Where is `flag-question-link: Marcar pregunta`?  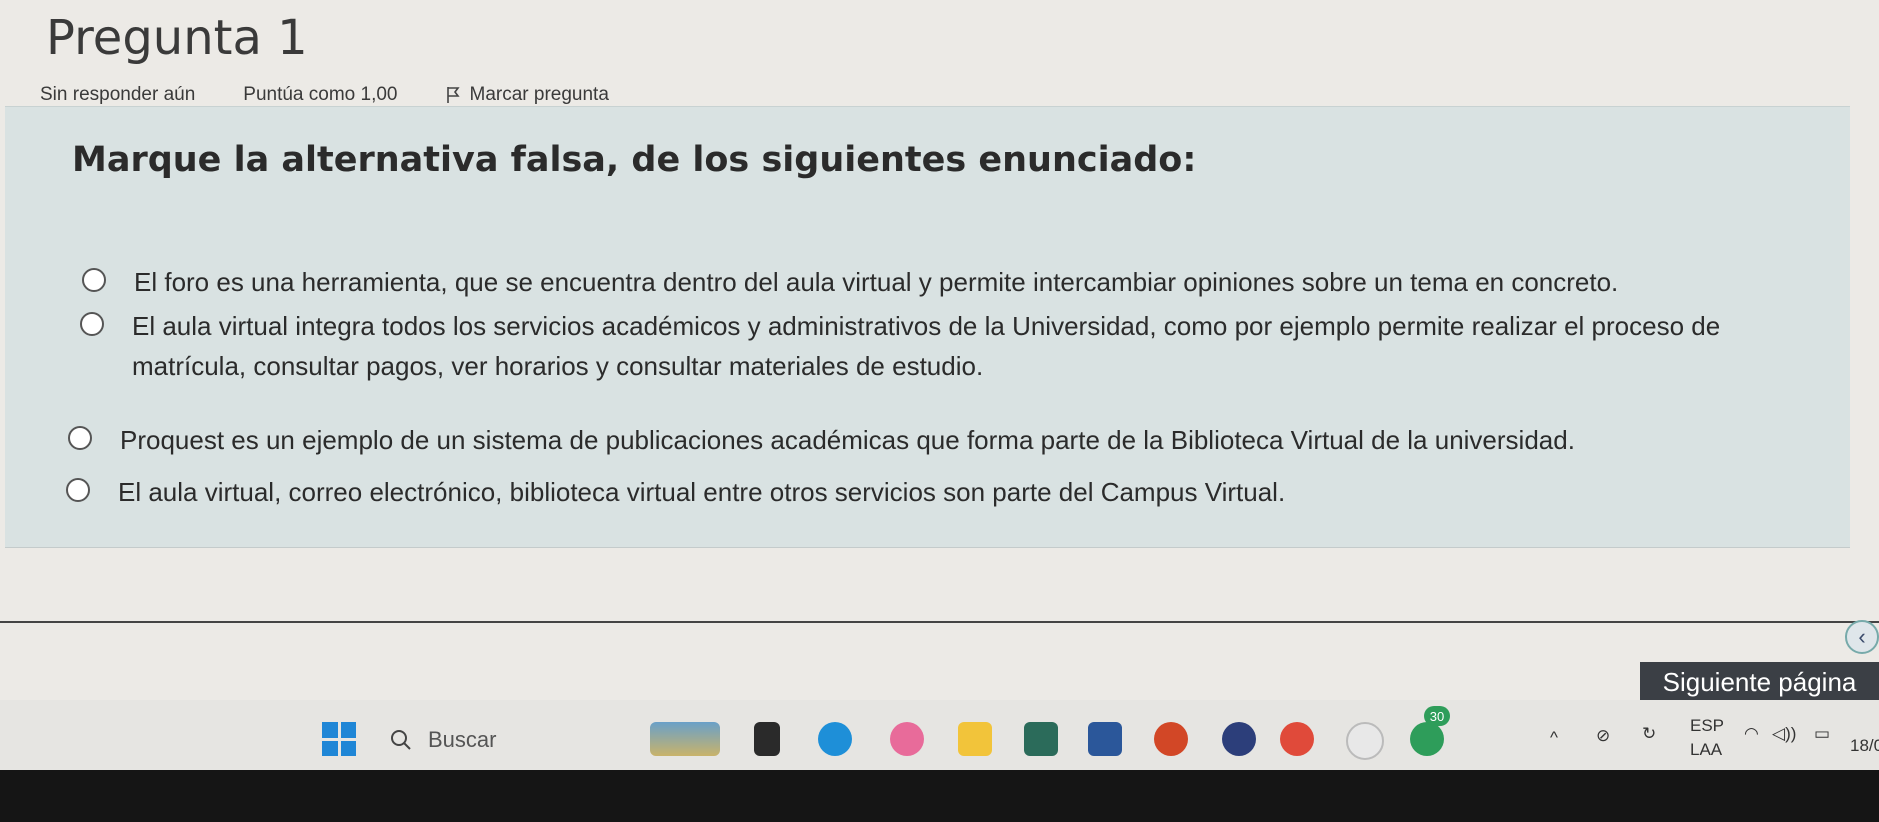 flag-question-link: Marcar pregunta is located at coordinates (551, 95).